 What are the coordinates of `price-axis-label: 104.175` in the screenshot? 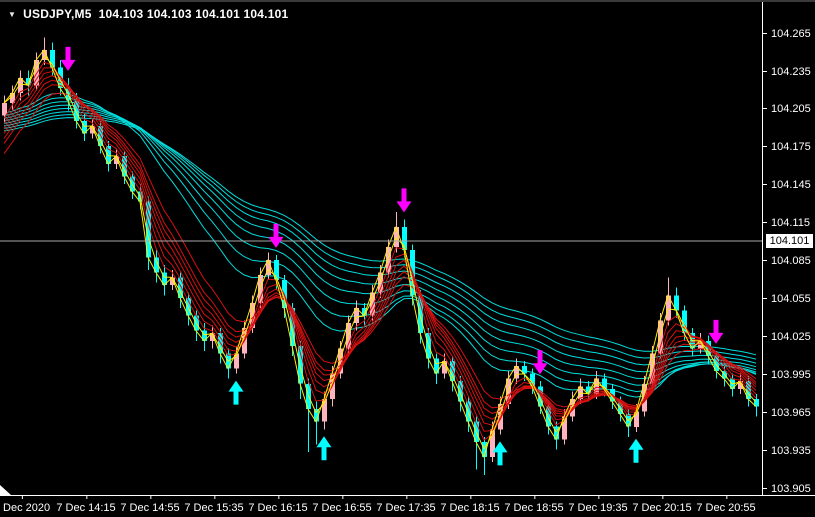 It's located at (789, 147).